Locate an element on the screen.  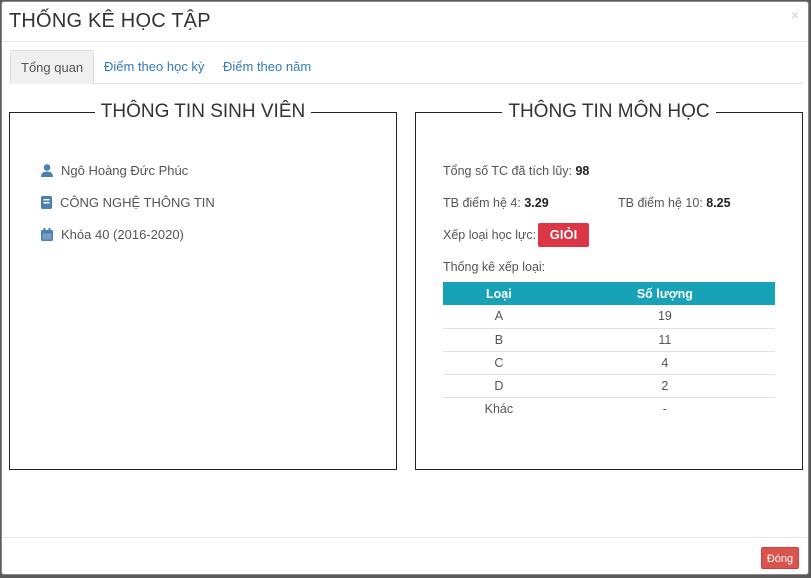
tab-bar: Tổng quan Điểm theo học kỳ Điểm theo năm is located at coordinates (406, 67).